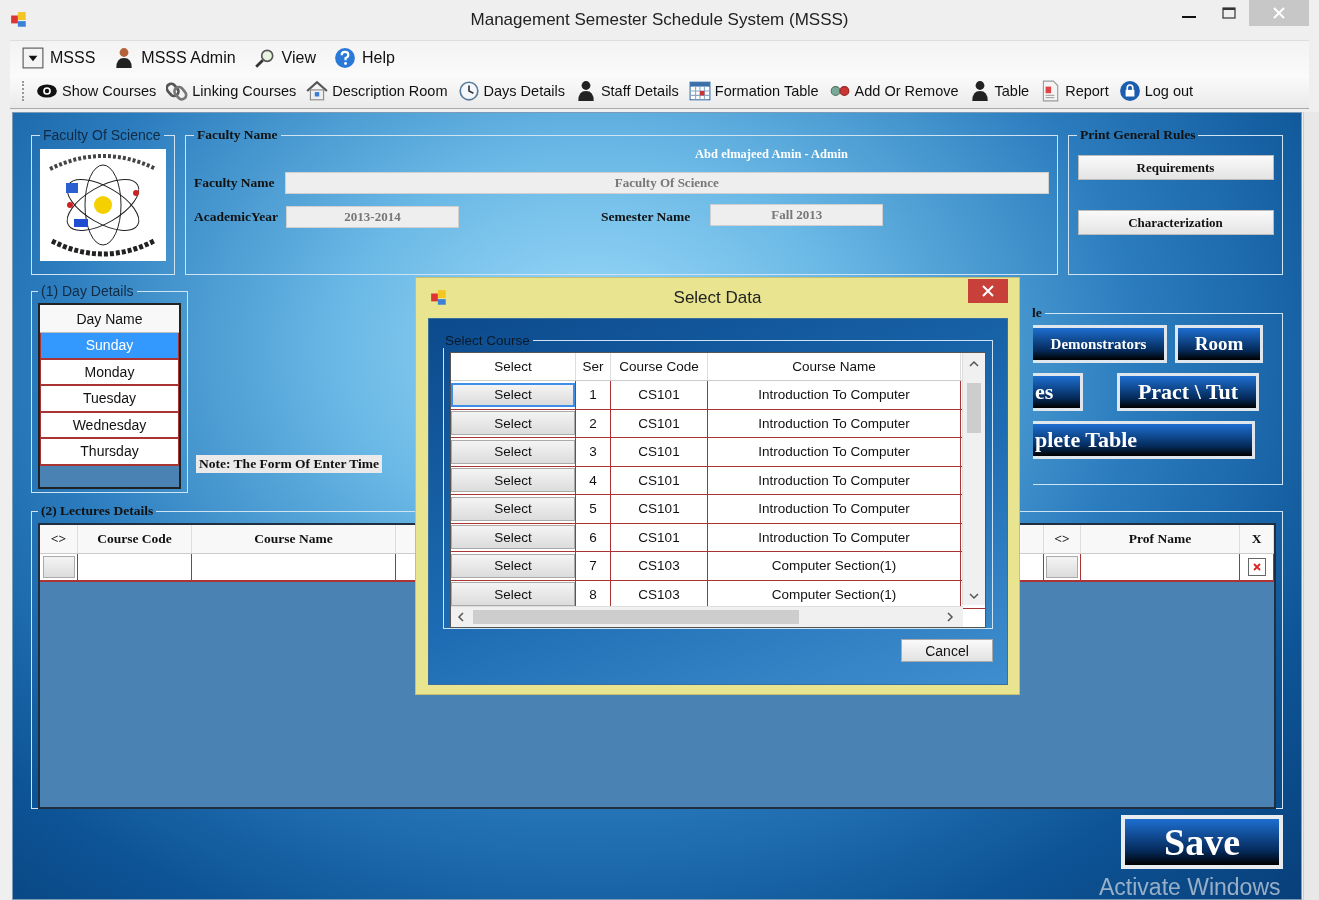 The width and height of the screenshot is (1319, 900). Describe the element at coordinates (1257, 539) in the screenshot. I see `column-header: X` at that location.